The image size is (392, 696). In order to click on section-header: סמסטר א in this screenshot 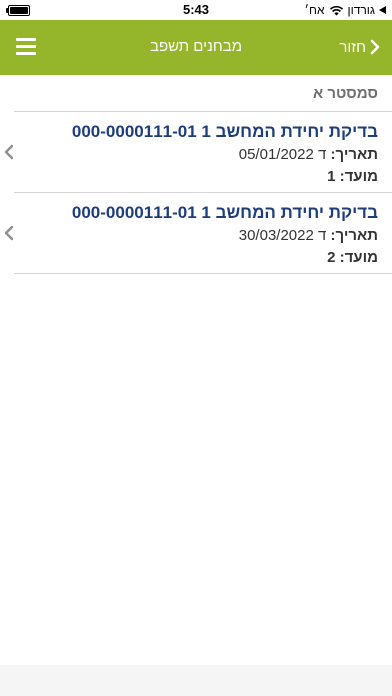, I will do `click(345, 93)`.